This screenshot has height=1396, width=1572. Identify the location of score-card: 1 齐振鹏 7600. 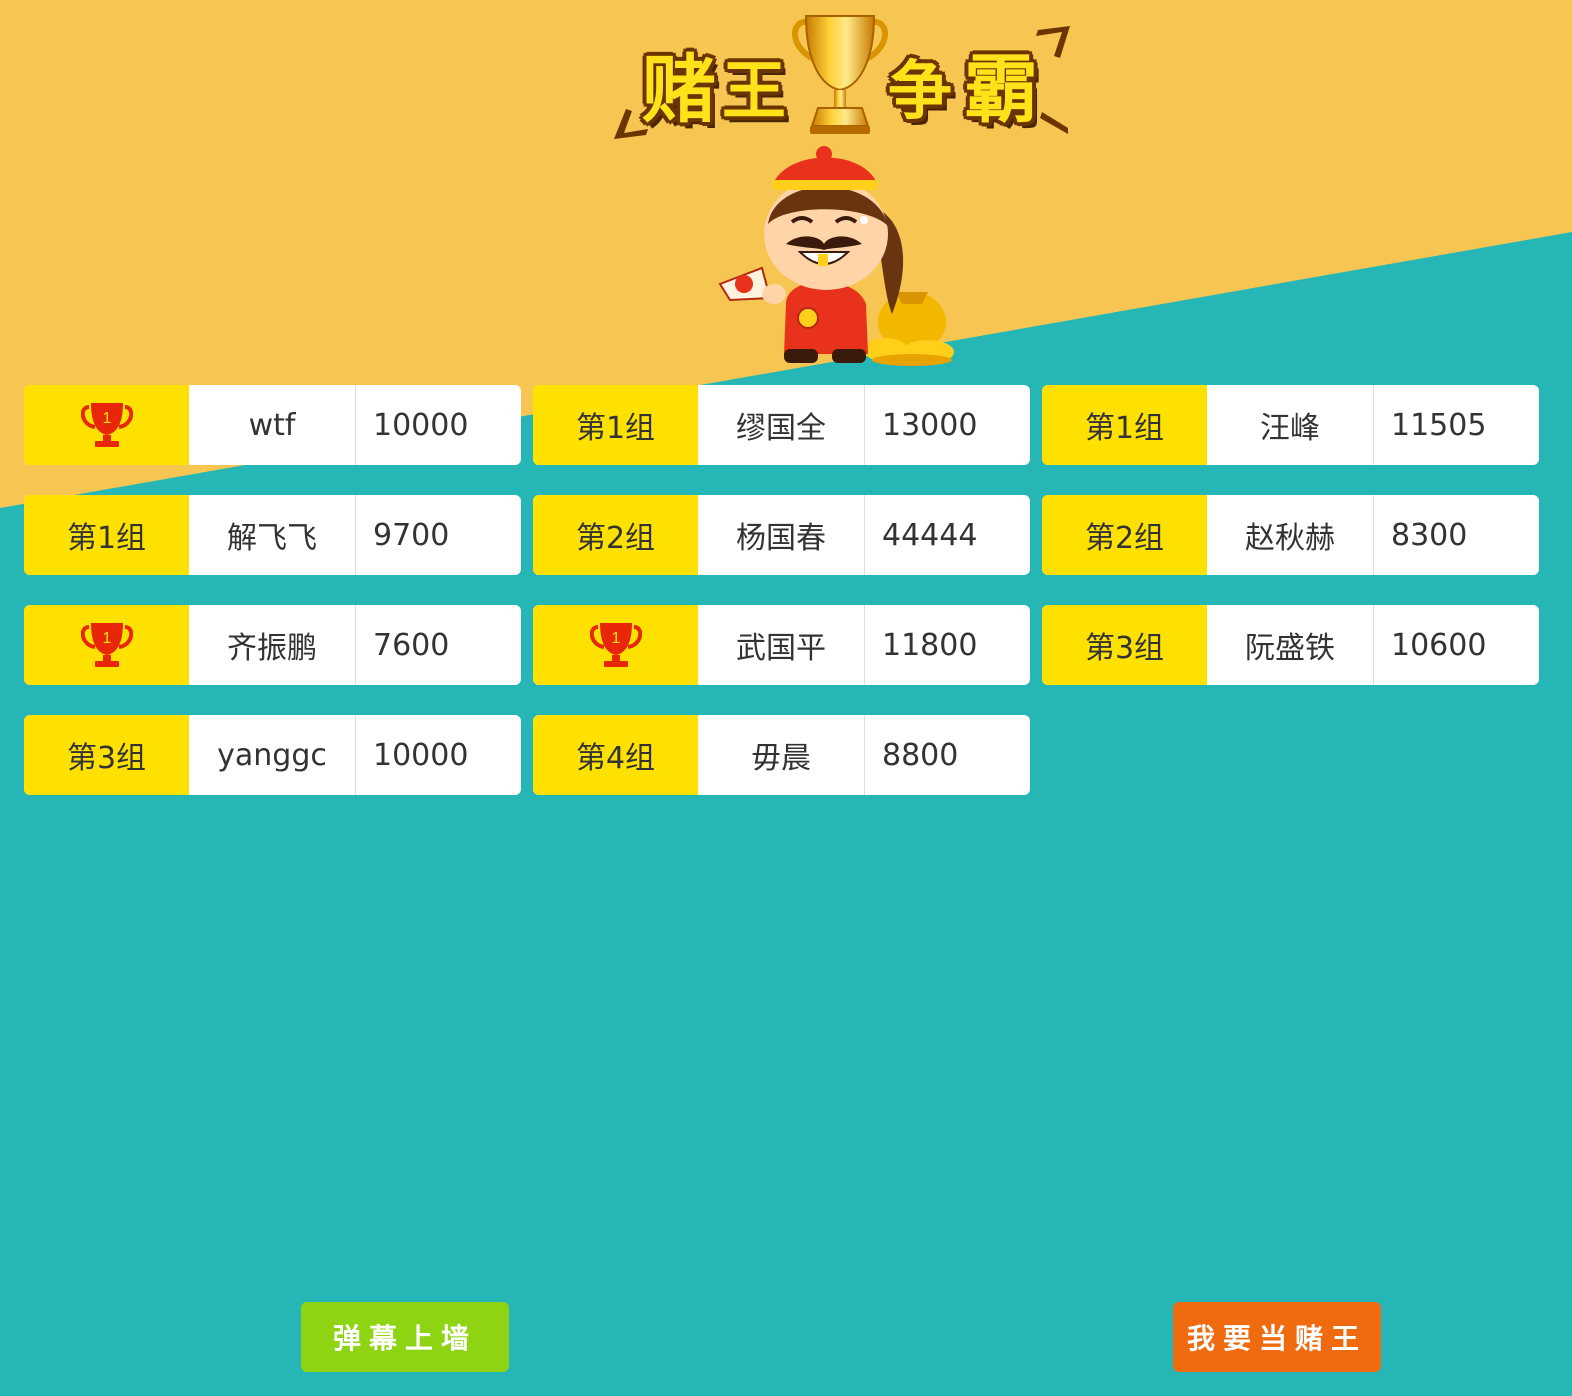
(272, 645).